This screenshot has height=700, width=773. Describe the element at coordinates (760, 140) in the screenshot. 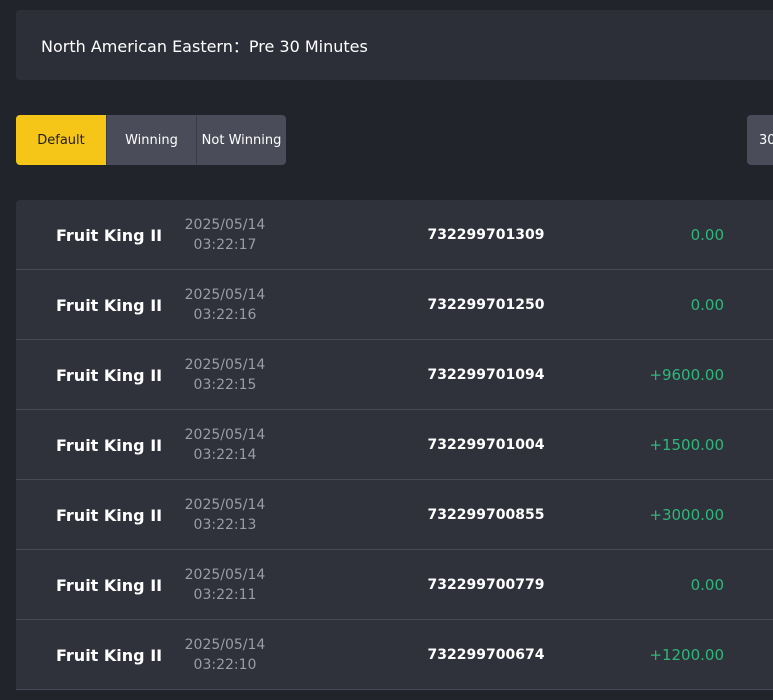

I see `time-range-button: 30` at that location.